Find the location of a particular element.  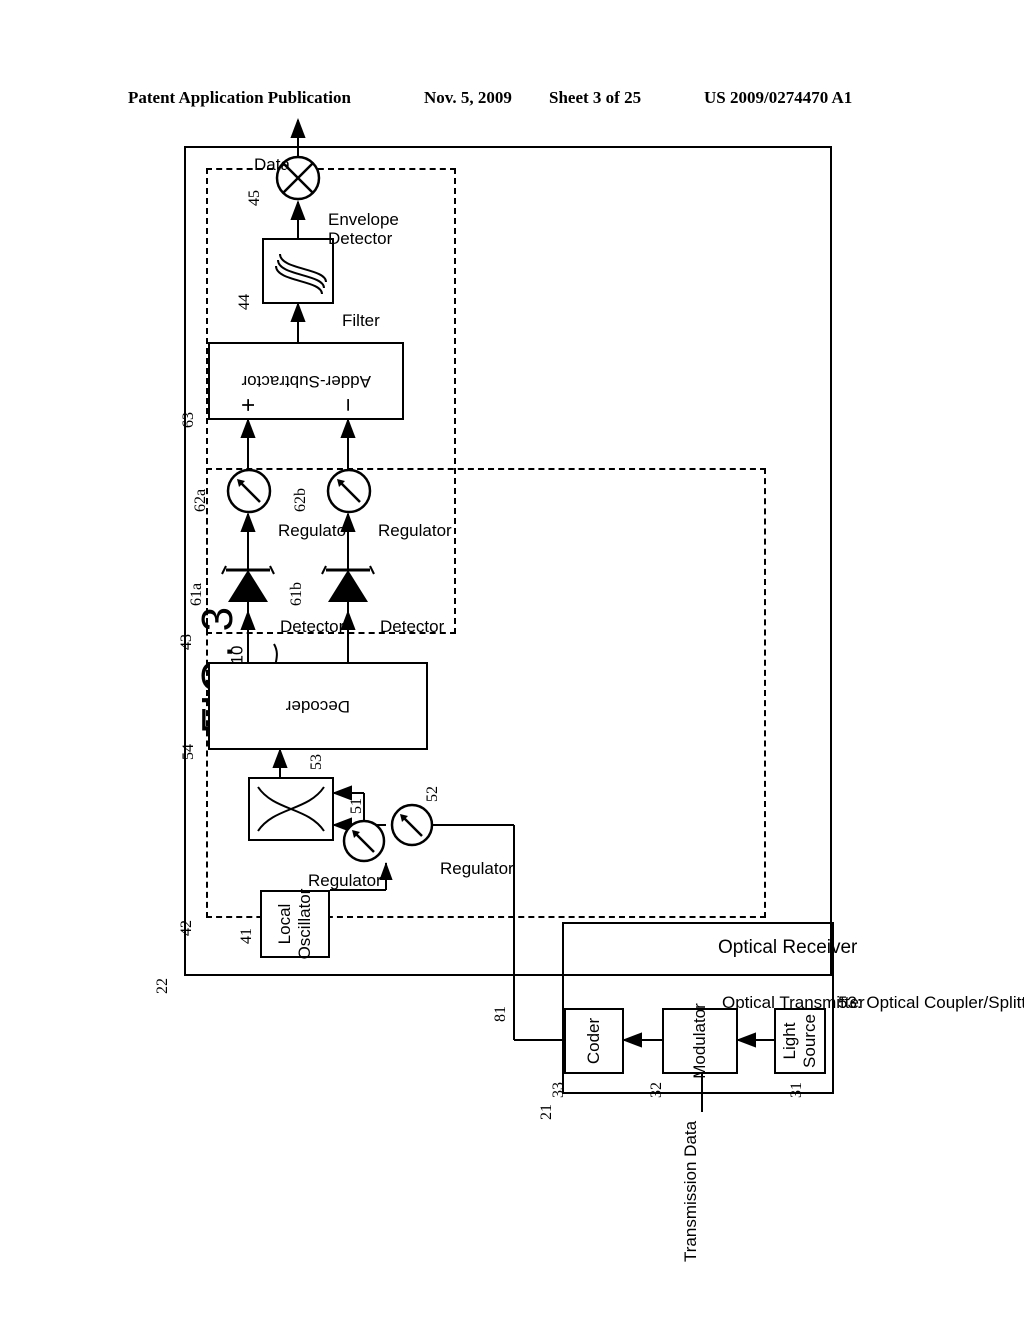

light-source-ref: 31 is located at coordinates (796, 1090).